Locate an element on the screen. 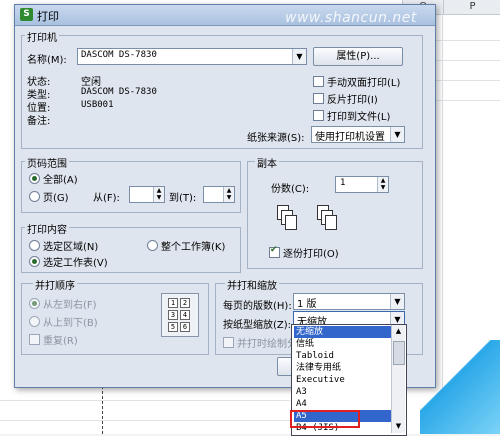 Image resolution: width=500 pixels, height=436 pixels. entire-workbook-radio is located at coordinates (152, 245).